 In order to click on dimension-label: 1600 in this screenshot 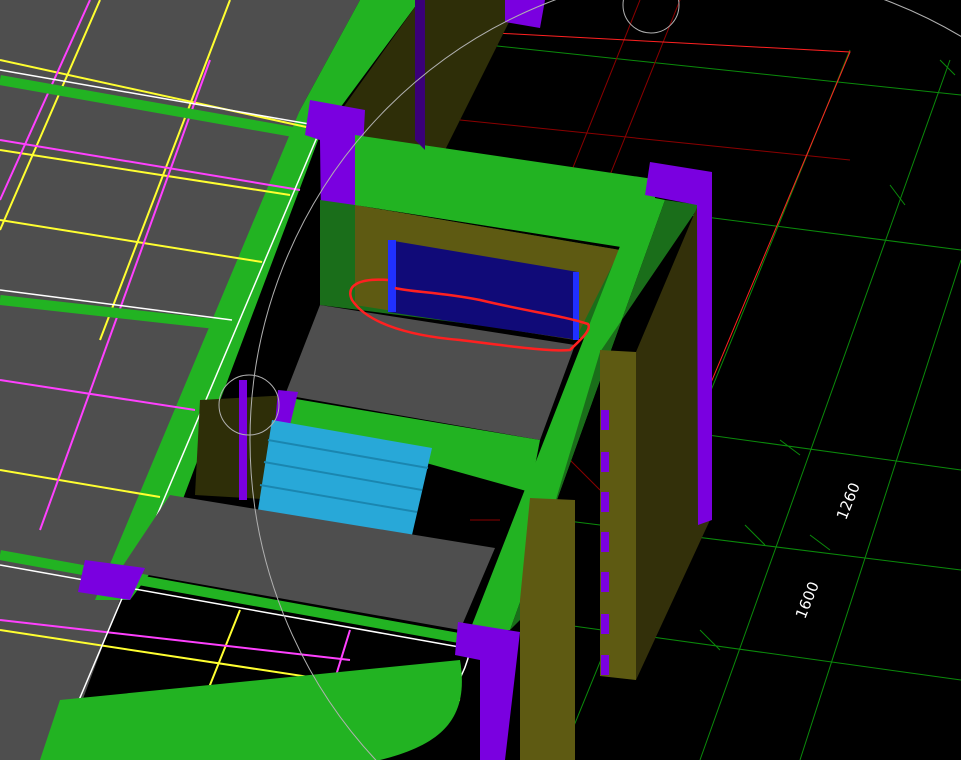, I will do `click(807, 600)`.